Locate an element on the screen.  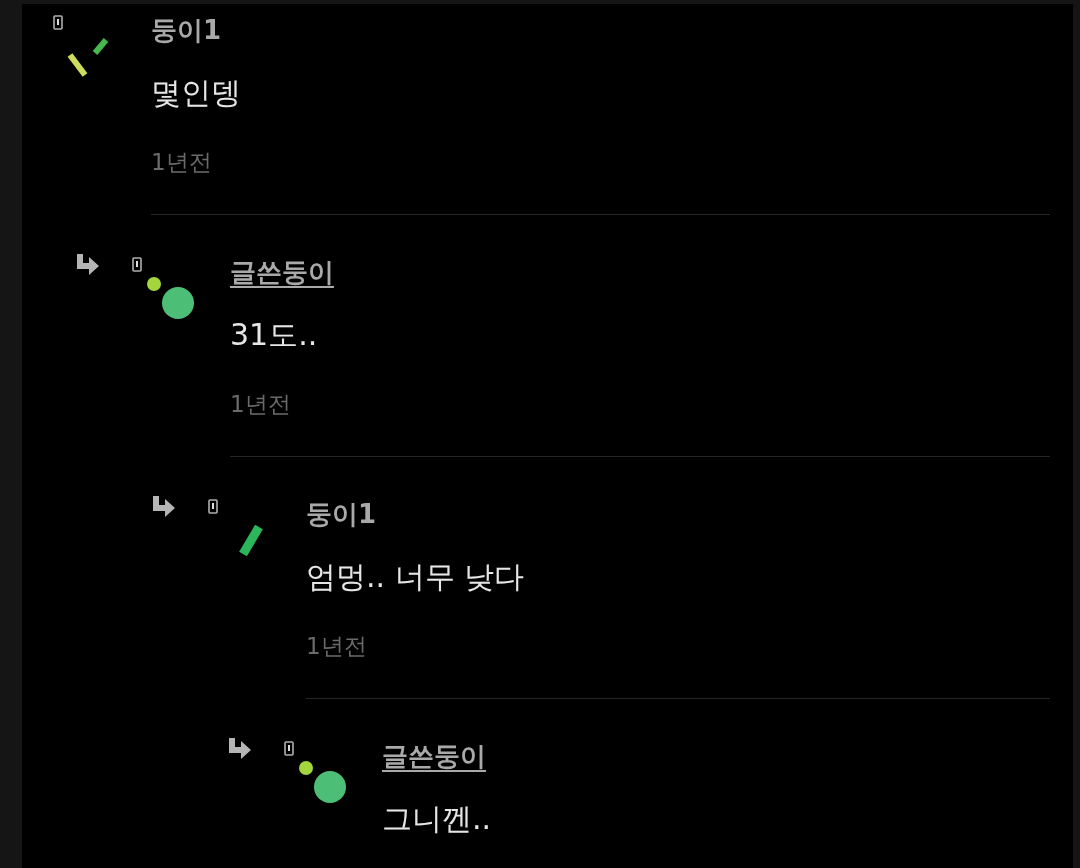
bar-avatar-icon is located at coordinates (251, 540).